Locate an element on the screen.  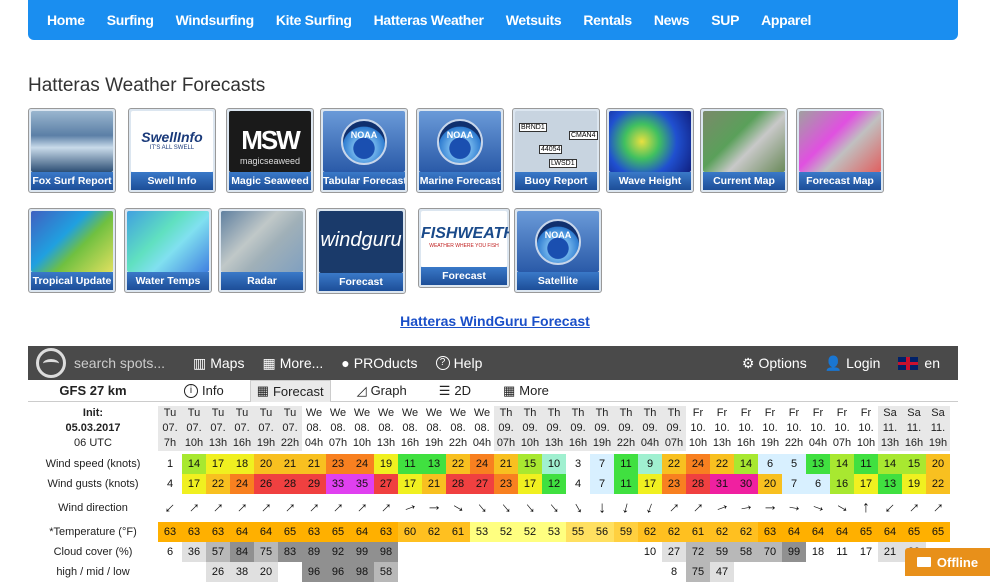
tile-fox-surf-report: Fox Surf Report is located at coordinates (72, 150).